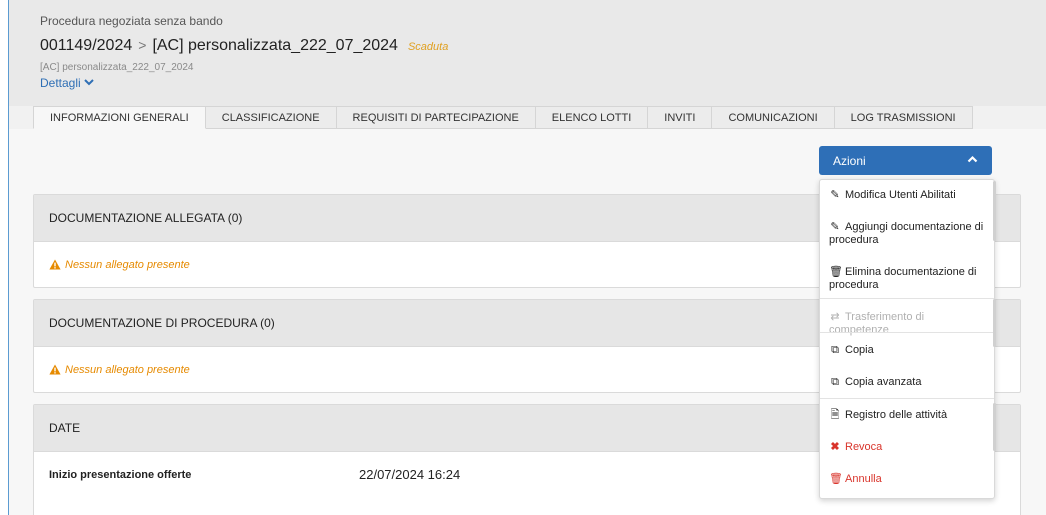 The image size is (1046, 515). What do you see at coordinates (119, 117) in the screenshot?
I see `tab-informazioni-generali: INFORMAZIONI GENERALI` at bounding box center [119, 117].